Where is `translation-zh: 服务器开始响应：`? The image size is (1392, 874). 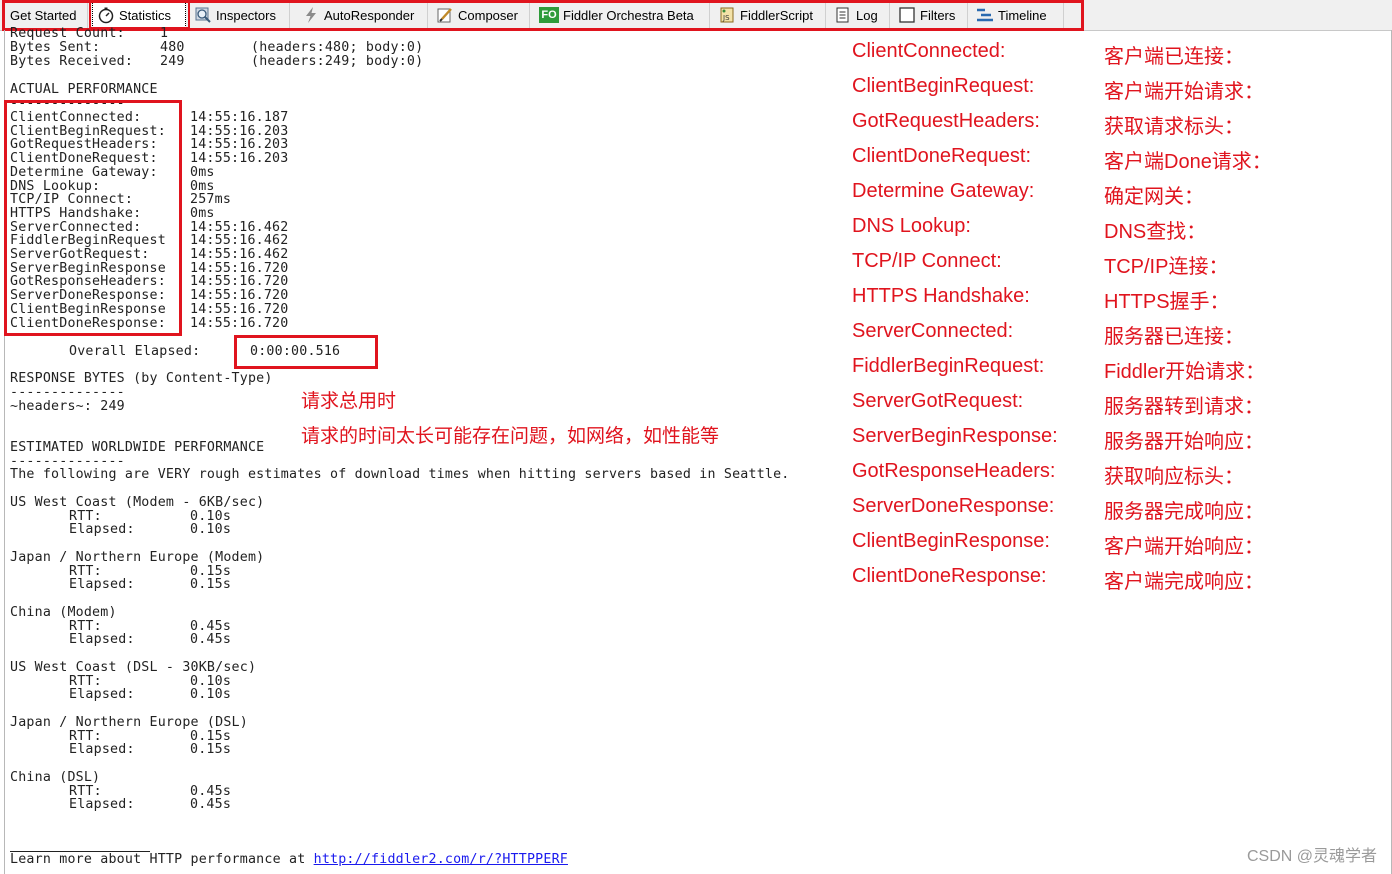
translation-zh: 服务器开始响应： is located at coordinates (1184, 442).